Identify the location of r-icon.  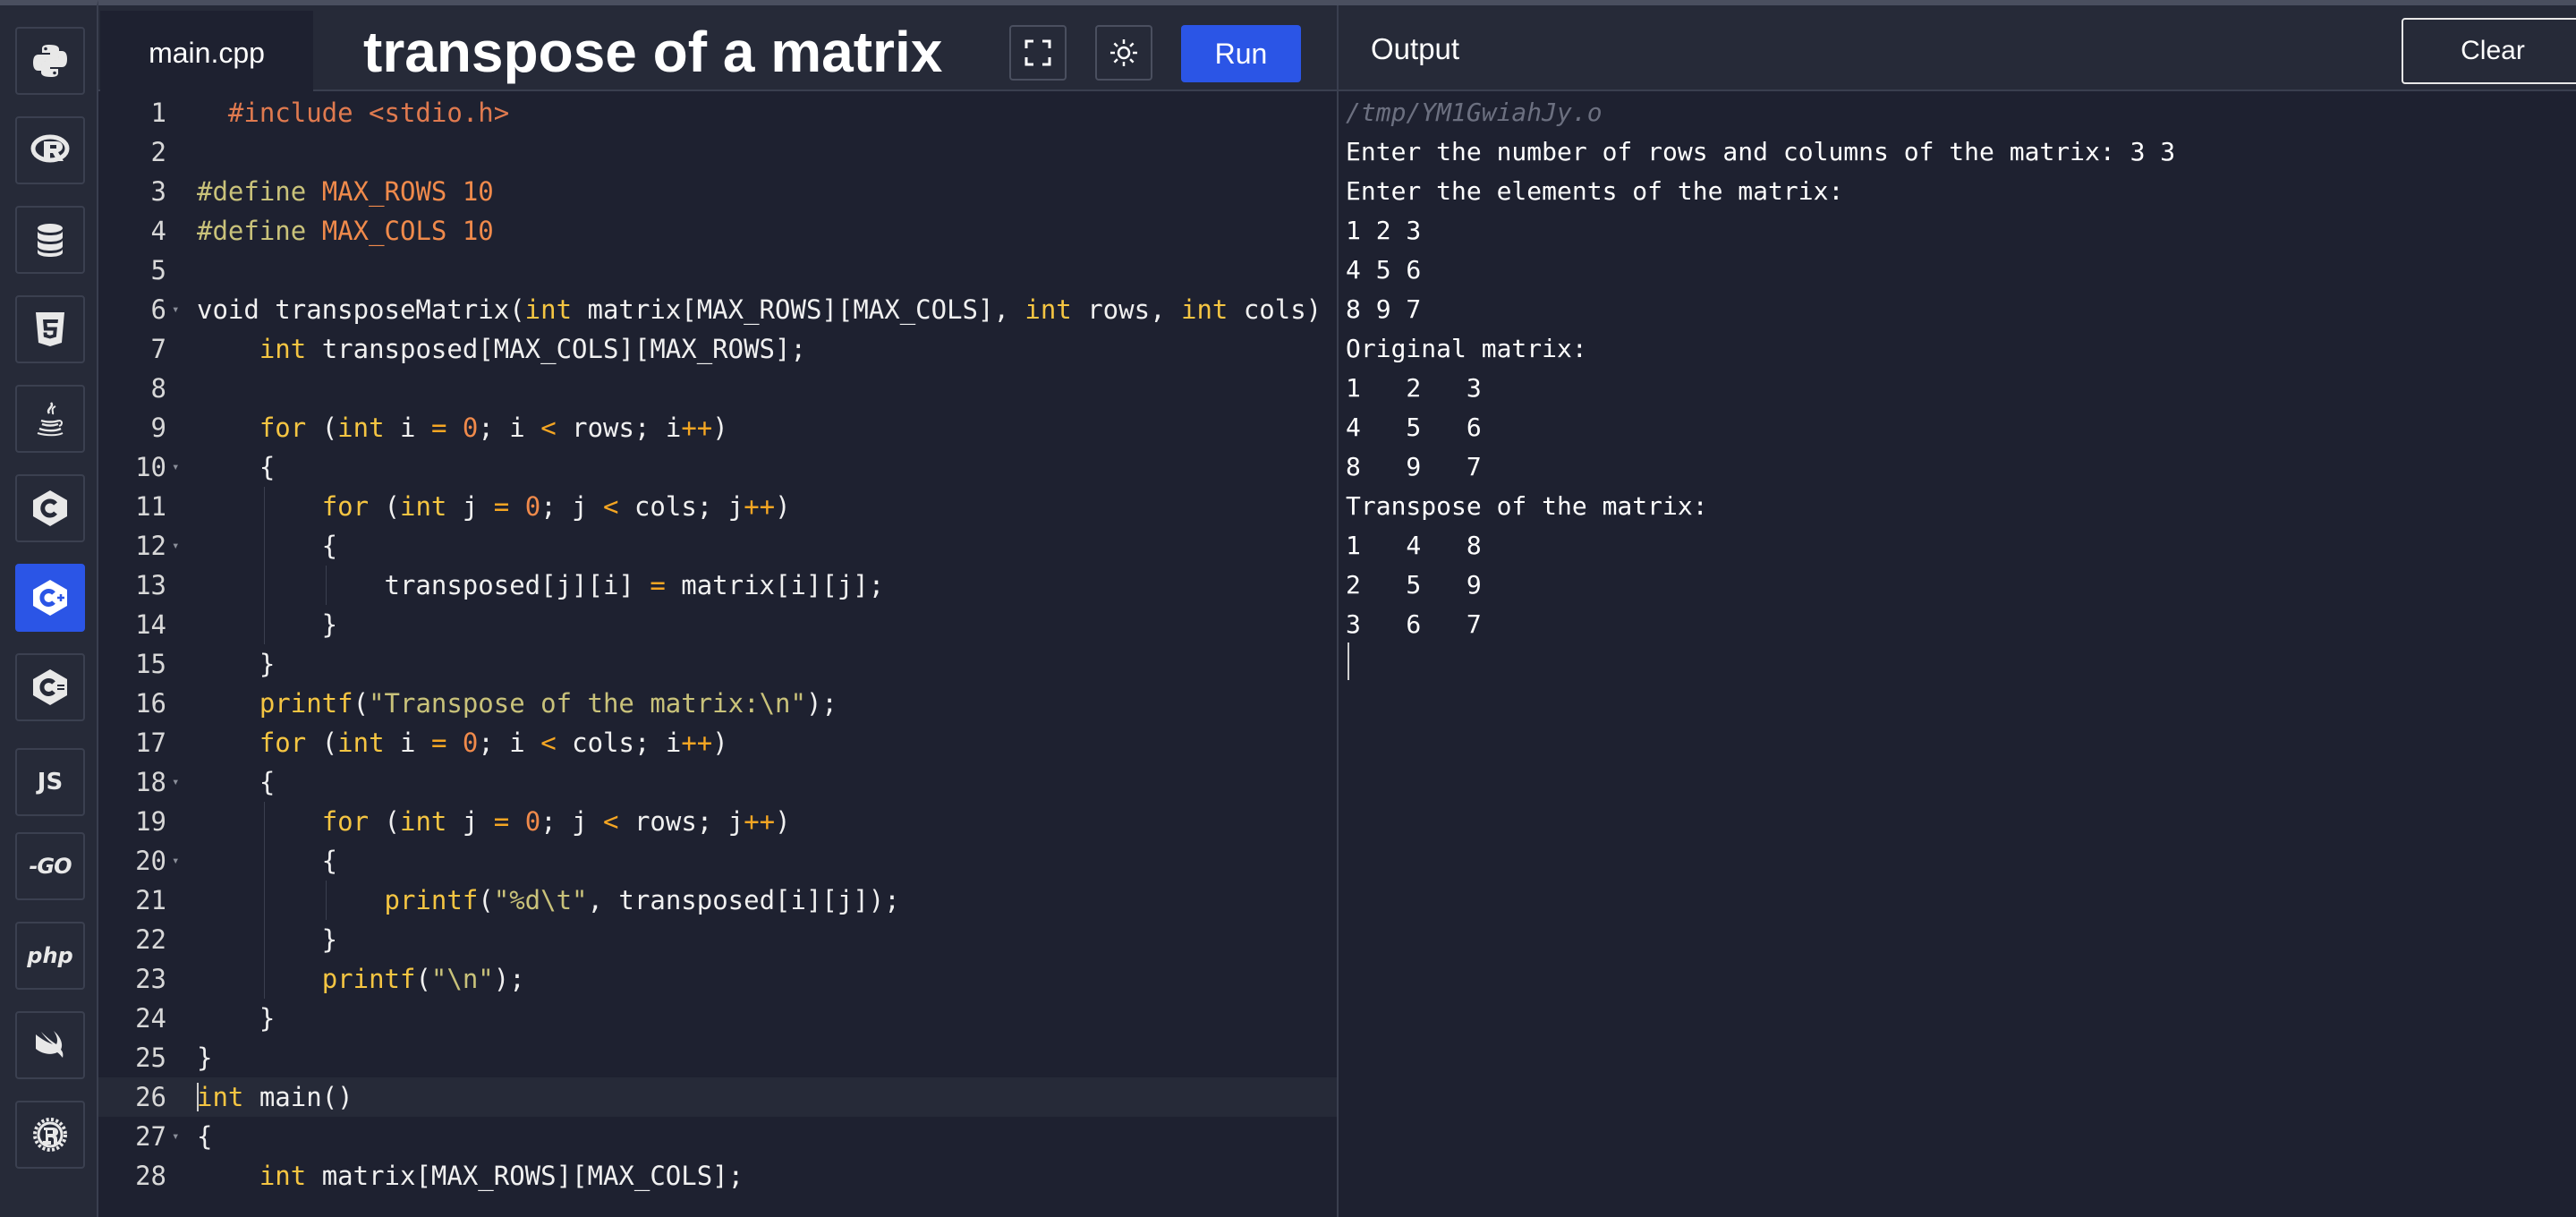
(50, 149).